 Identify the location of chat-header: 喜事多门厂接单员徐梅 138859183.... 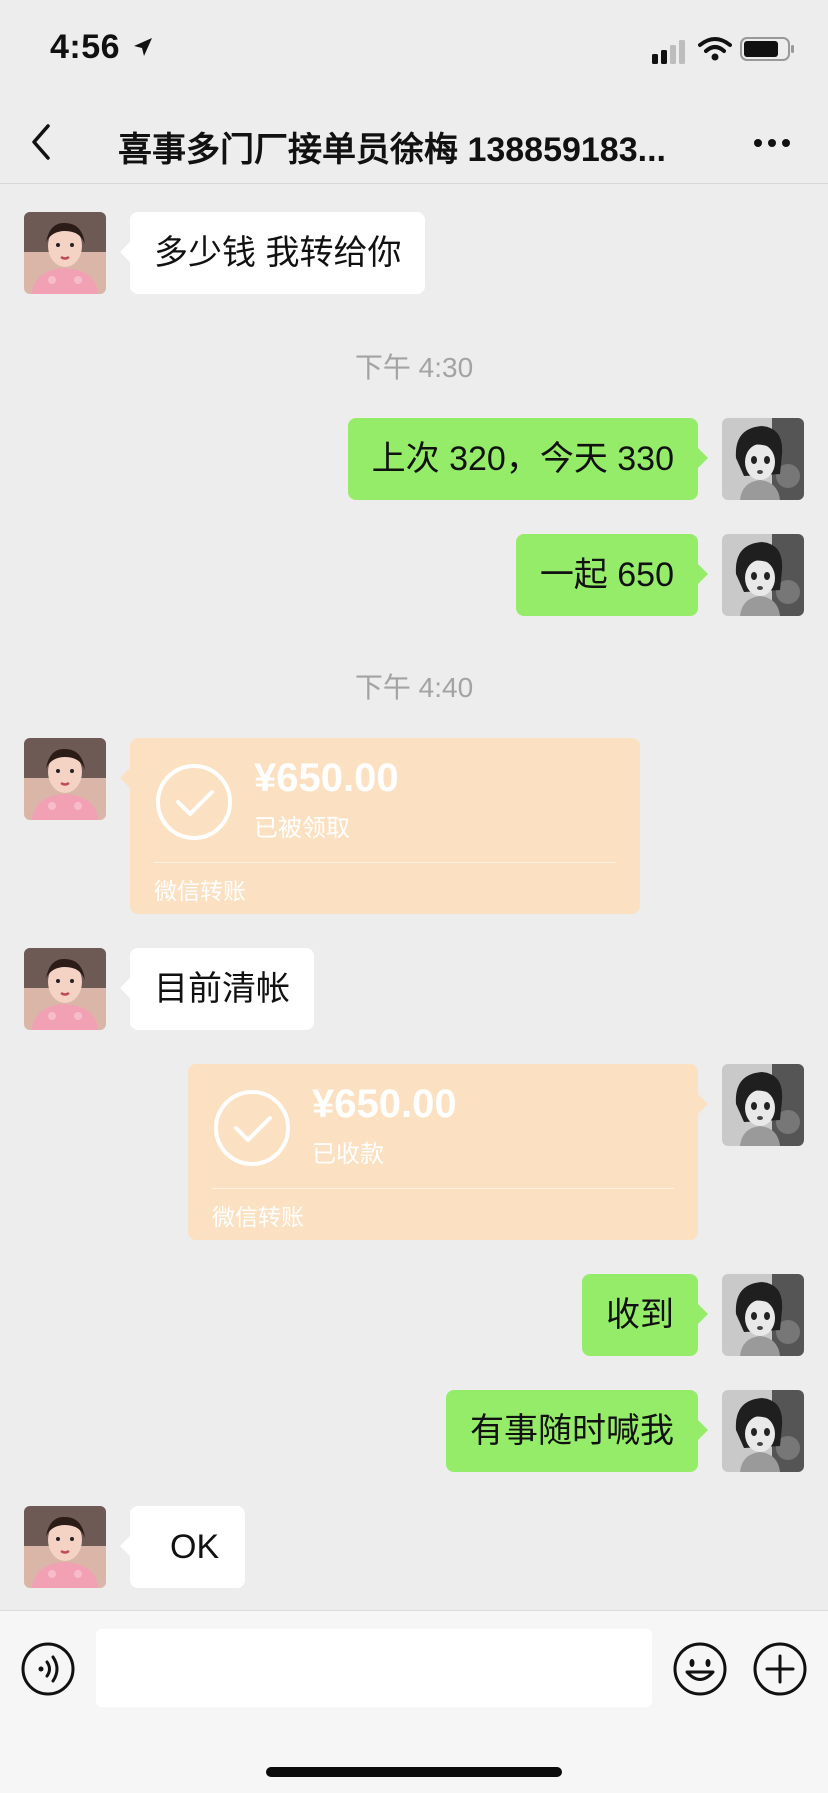
(414, 142).